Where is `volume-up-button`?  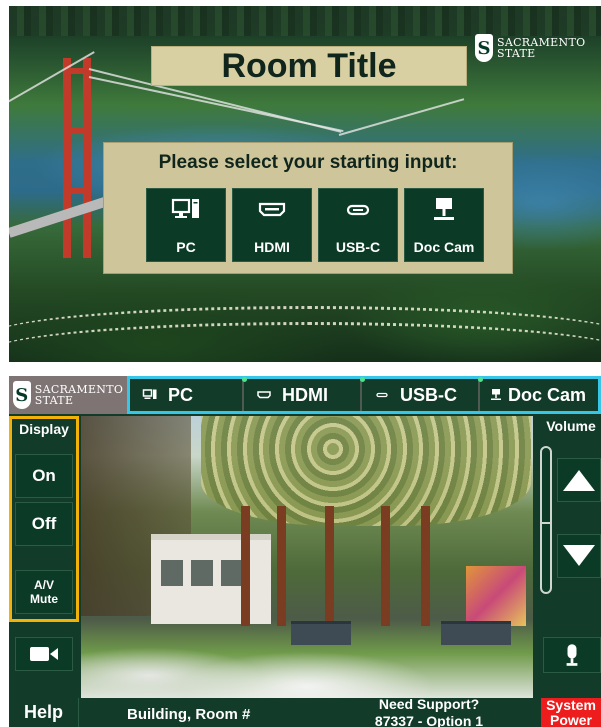 volume-up-button is located at coordinates (579, 480).